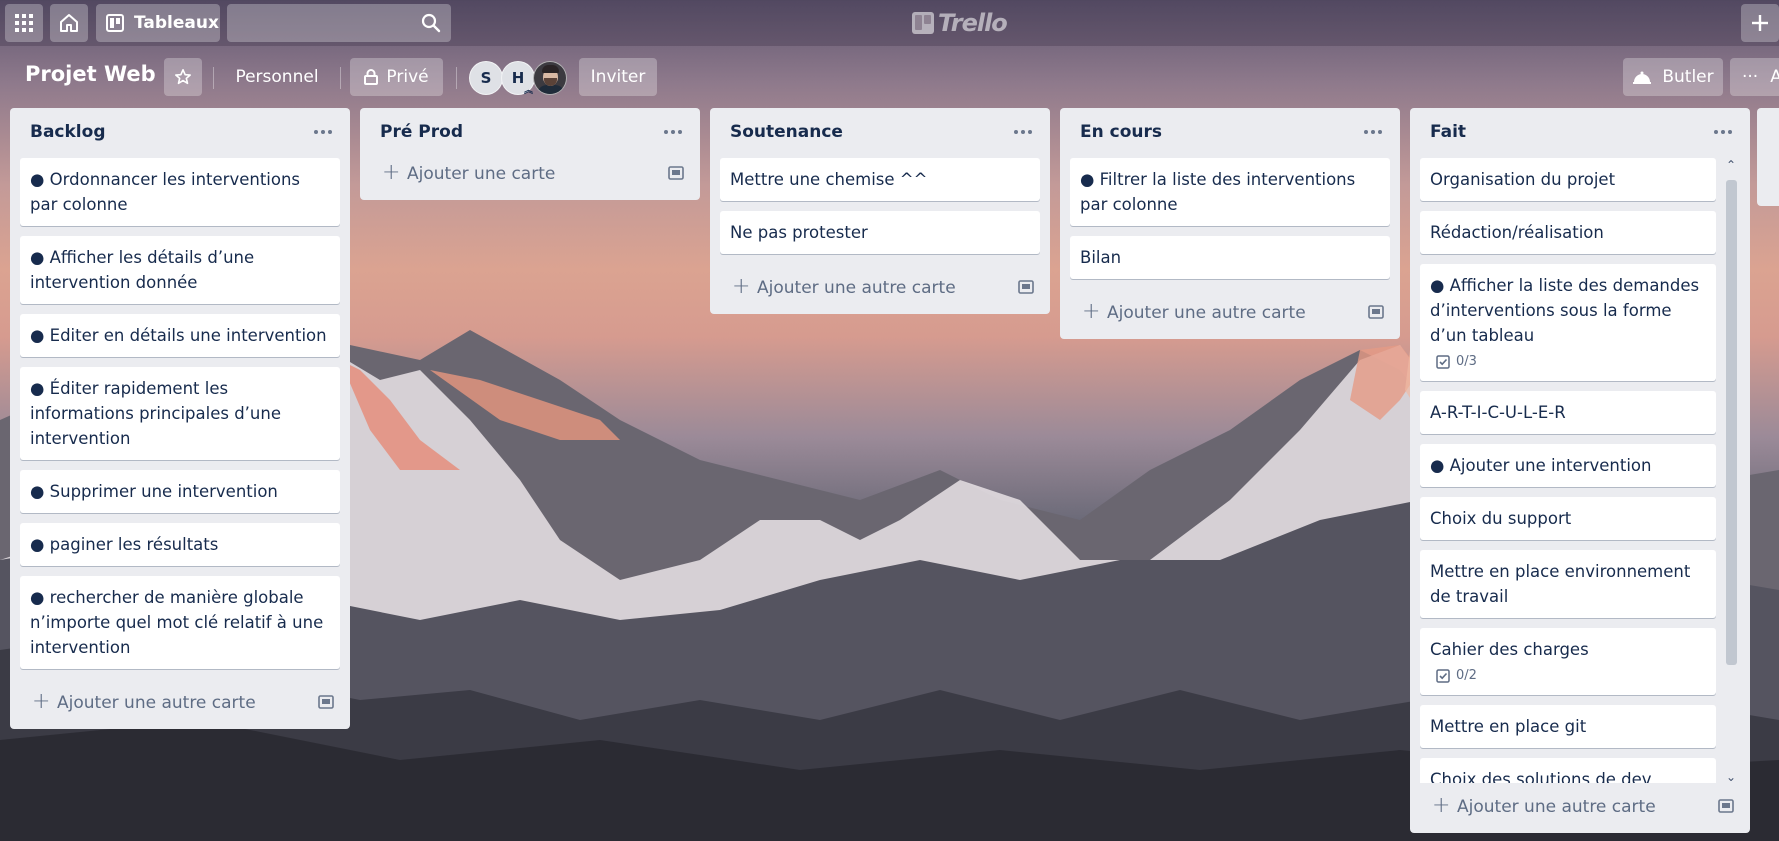 Image resolution: width=1779 pixels, height=841 pixels. I want to click on list-header: Soutenance, so click(880, 133).